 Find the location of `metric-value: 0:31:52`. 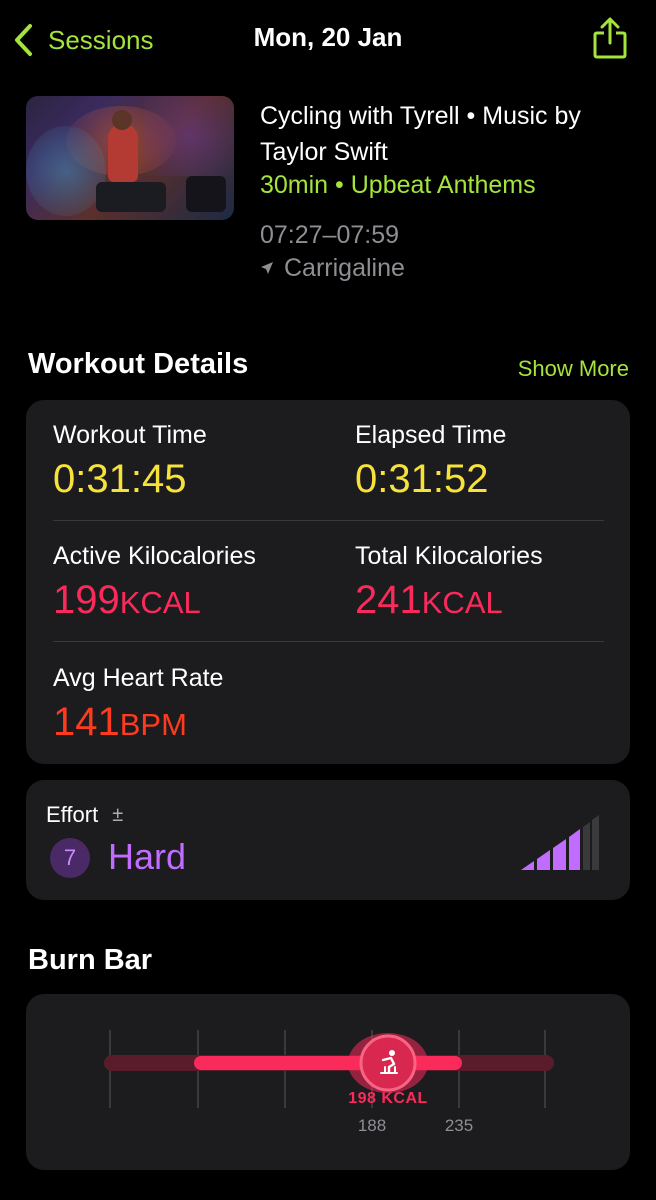

metric-value: 0:31:52 is located at coordinates (422, 479).